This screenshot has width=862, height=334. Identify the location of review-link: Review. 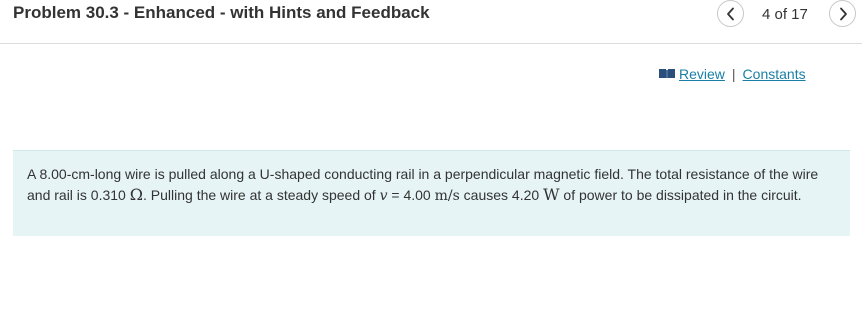
(702, 74).